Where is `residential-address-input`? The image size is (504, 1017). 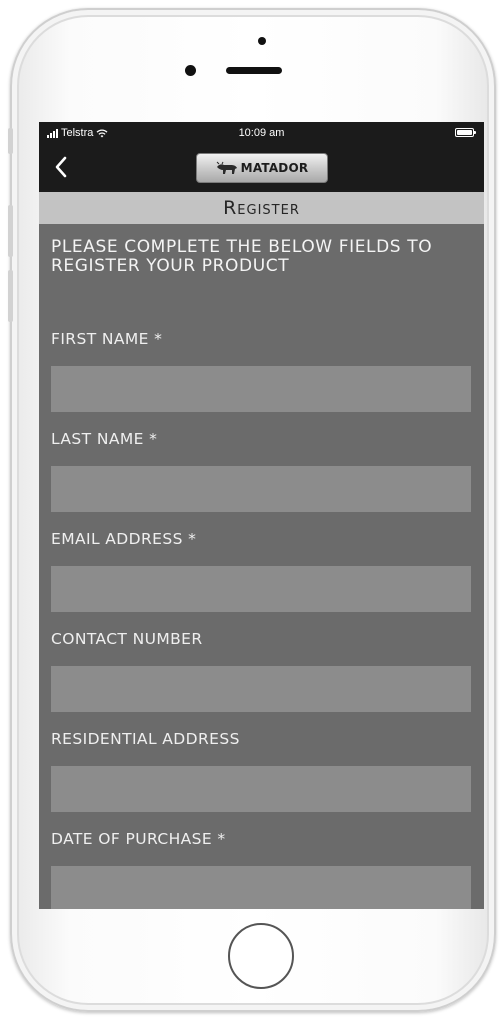 residential-address-input is located at coordinates (261, 789).